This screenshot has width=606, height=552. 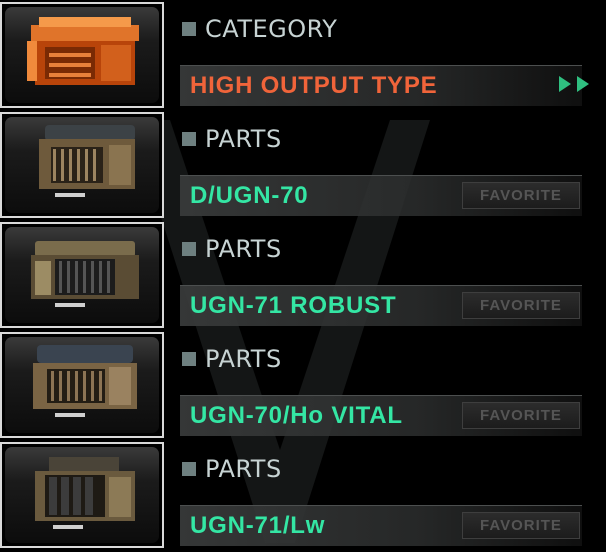 I want to click on part-selector: D/UGN-70 FAVORITE, so click(x=381, y=195).